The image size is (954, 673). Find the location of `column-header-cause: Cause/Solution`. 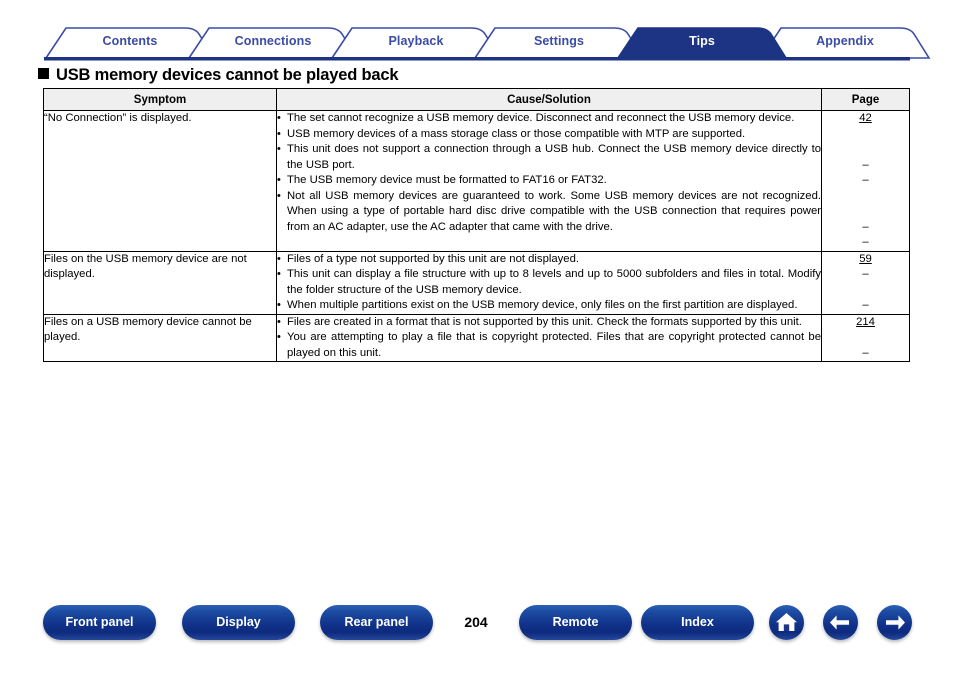

column-header-cause: Cause/Solution is located at coordinates (549, 99).